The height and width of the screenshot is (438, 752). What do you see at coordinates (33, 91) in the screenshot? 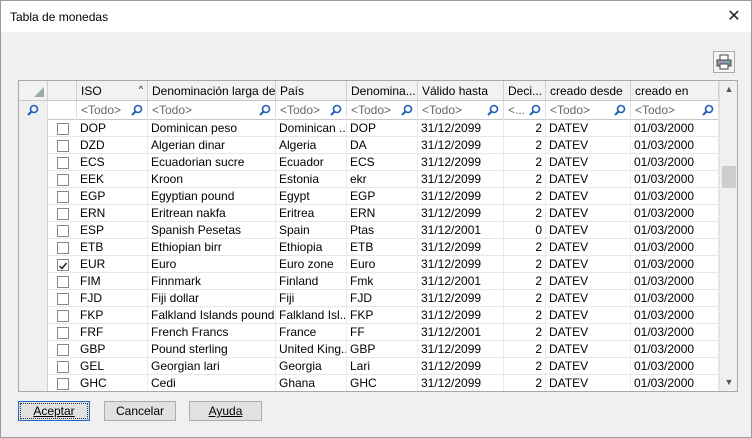
I see `select-all-corner` at bounding box center [33, 91].